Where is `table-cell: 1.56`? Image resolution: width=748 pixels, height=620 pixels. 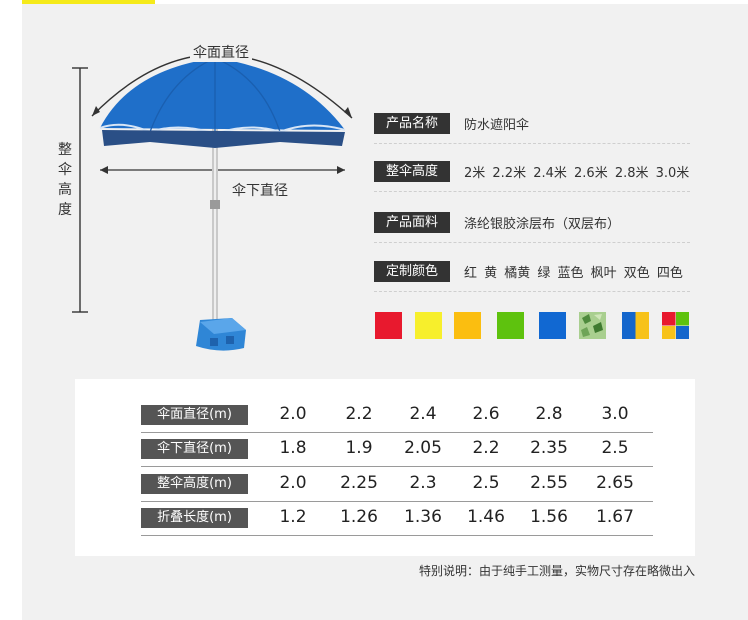
table-cell: 1.56 is located at coordinates (549, 517).